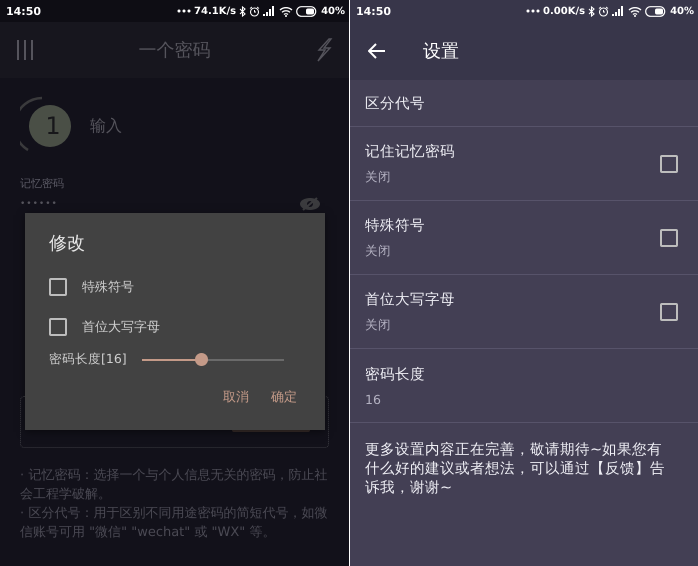 The image size is (698, 566). What do you see at coordinates (25, 50) in the screenshot?
I see `menu-icon` at bounding box center [25, 50].